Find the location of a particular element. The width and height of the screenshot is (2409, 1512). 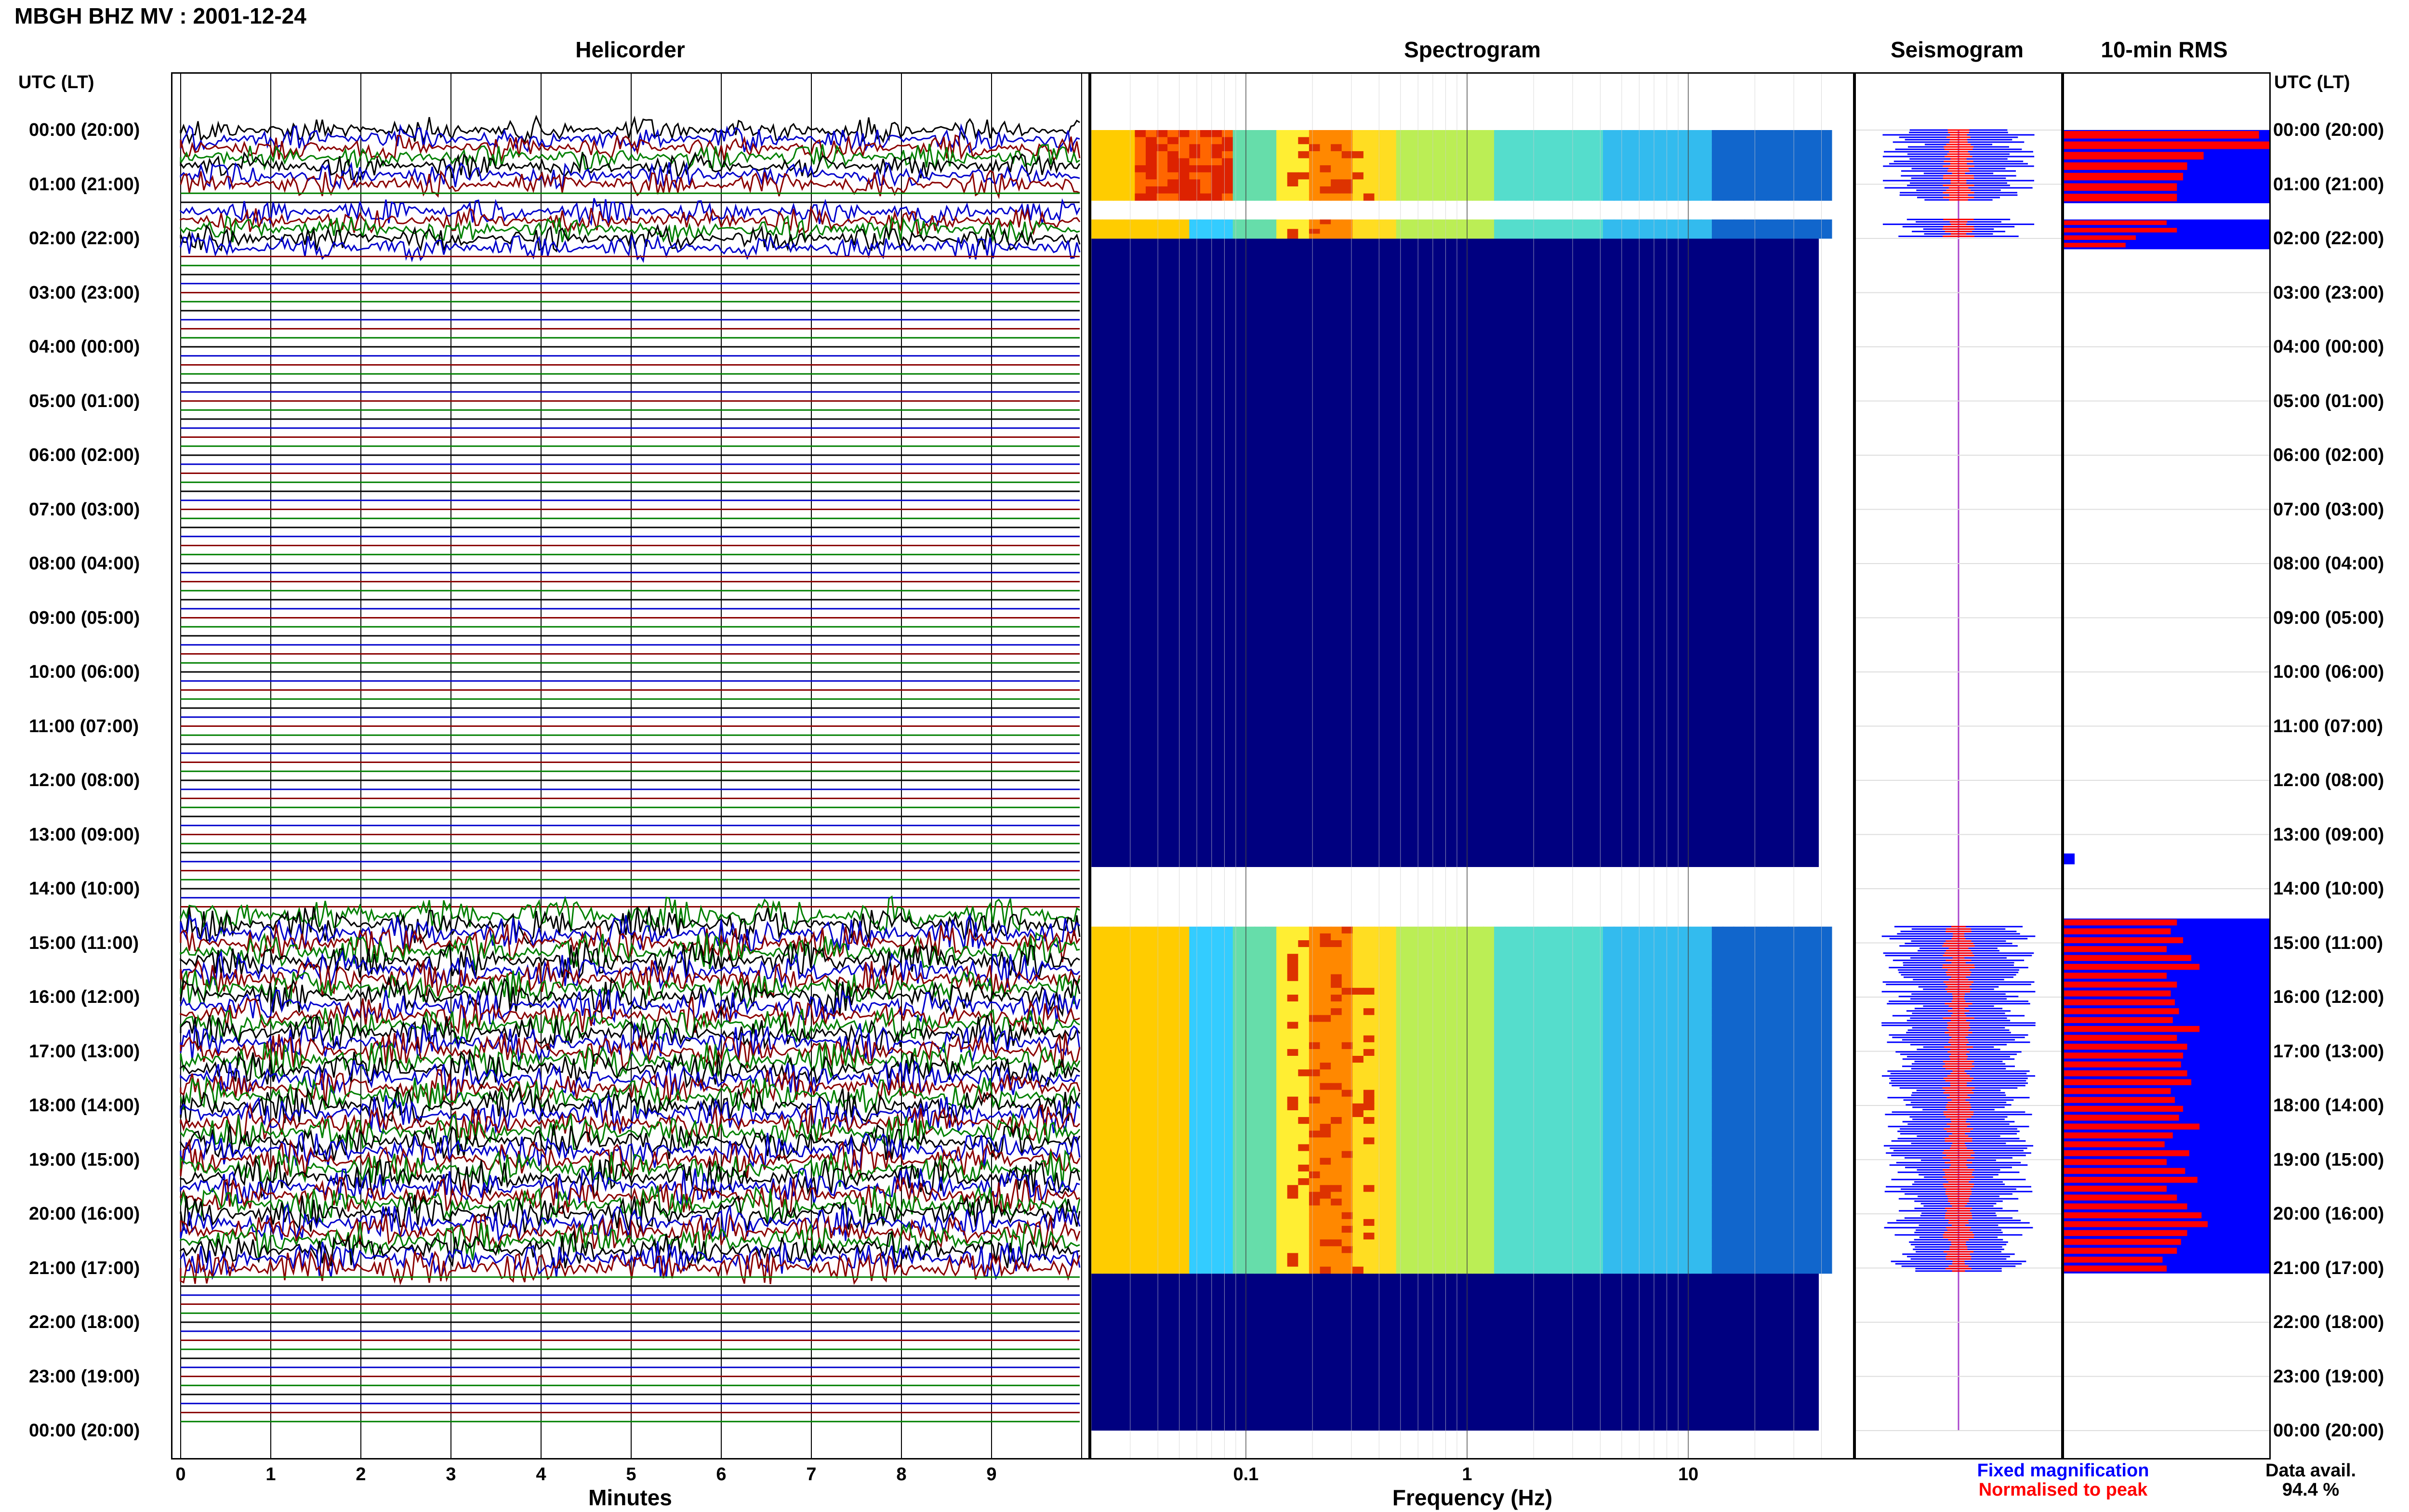

time-label-right: 00:00 (20:00) is located at coordinates (2328, 130).